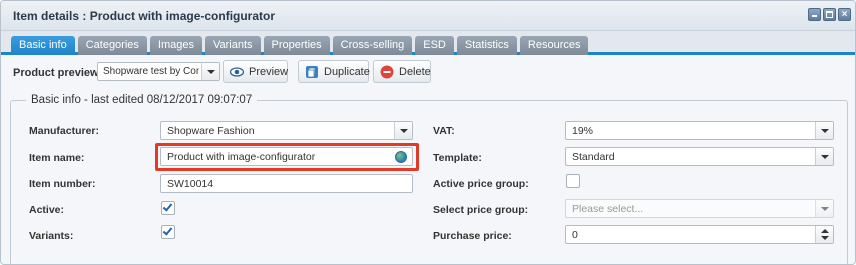  What do you see at coordinates (62, 184) in the screenshot?
I see `item-number-label: Item number:` at bounding box center [62, 184].